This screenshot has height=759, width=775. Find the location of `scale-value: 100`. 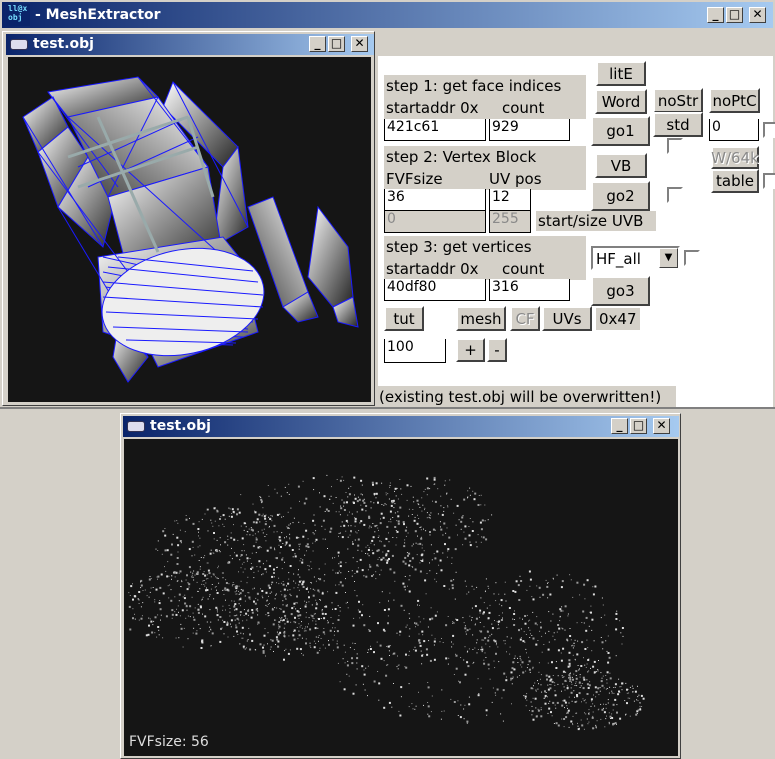

scale-value: 100 is located at coordinates (400, 347).